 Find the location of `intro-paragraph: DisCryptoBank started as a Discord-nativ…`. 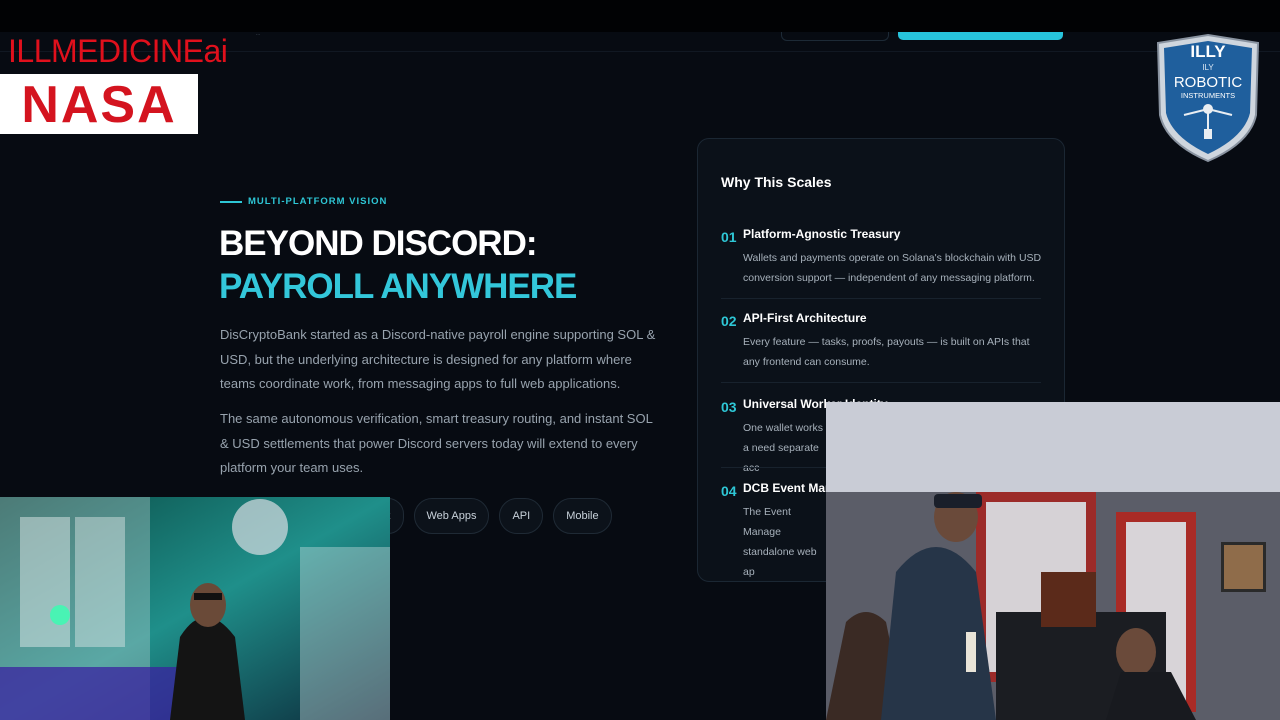

intro-paragraph: DisCryptoBank started as a Discord-nativ… is located at coordinates (438, 359).